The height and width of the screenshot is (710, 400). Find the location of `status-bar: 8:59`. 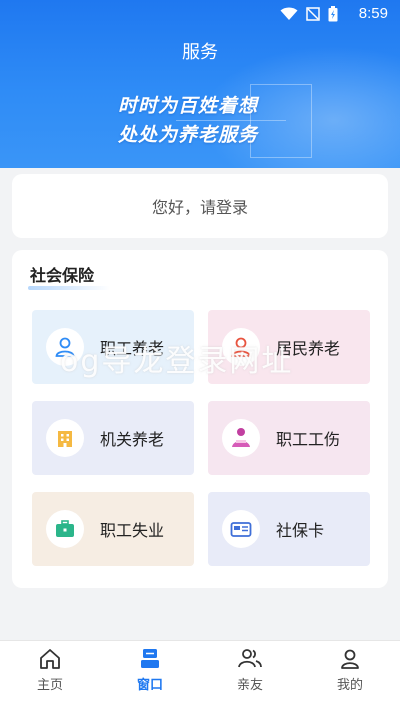

status-bar: 8:59 is located at coordinates (200, 14).